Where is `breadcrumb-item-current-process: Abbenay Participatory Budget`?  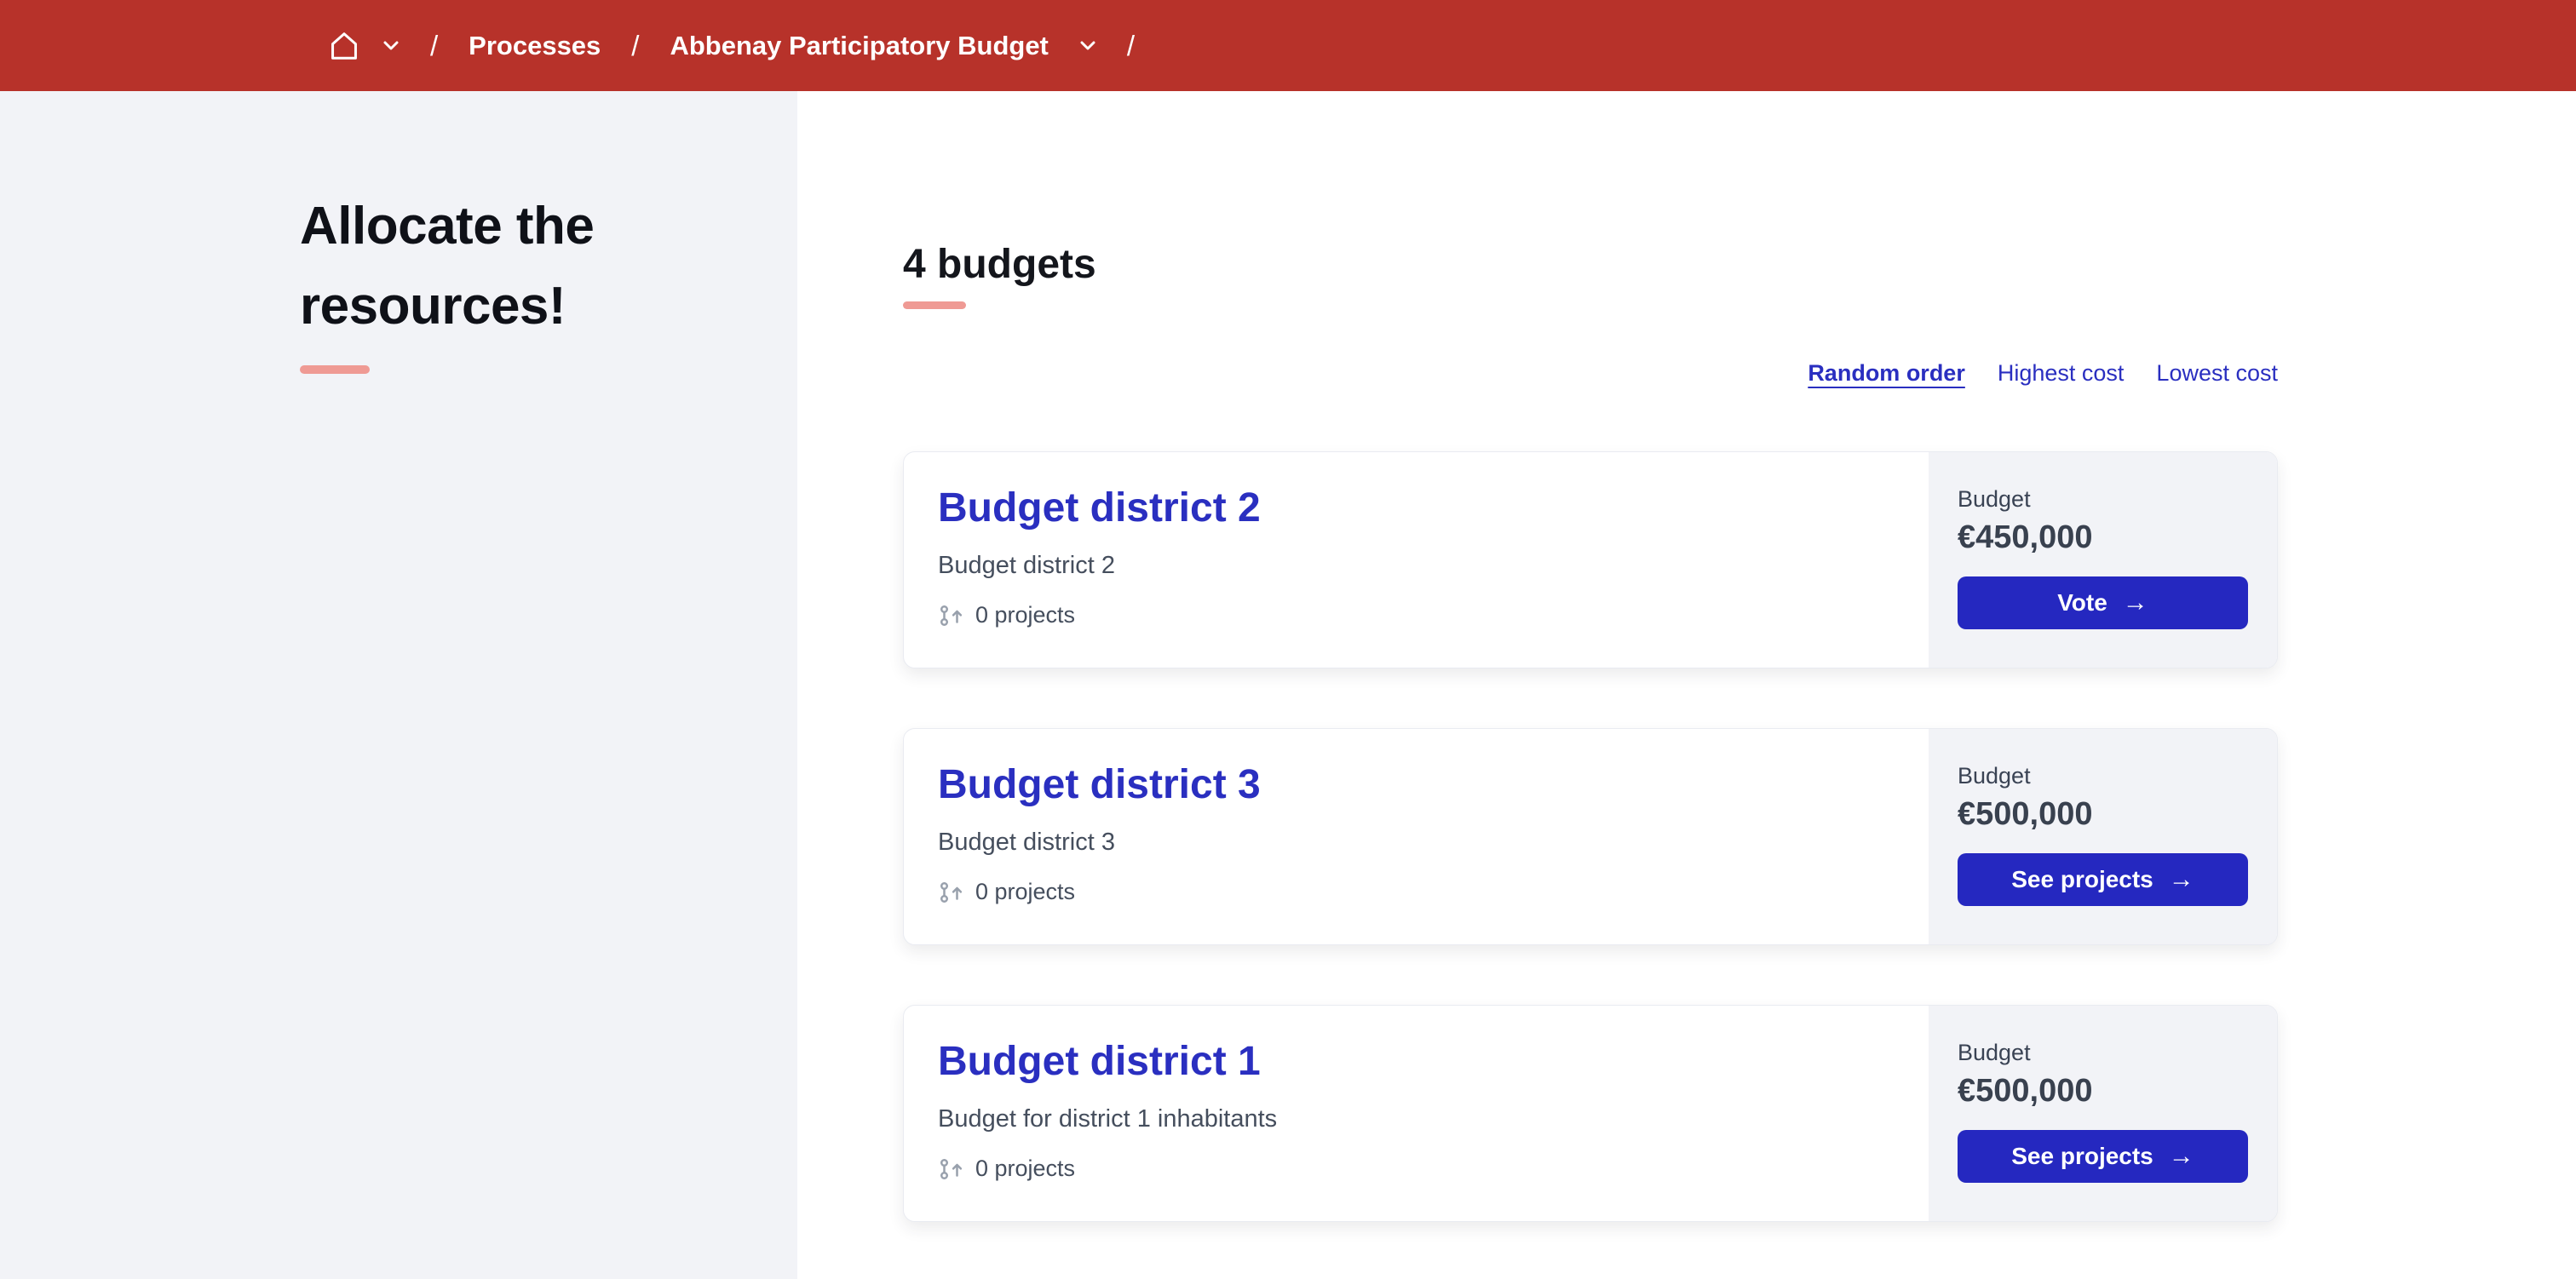 breadcrumb-item-current-process: Abbenay Participatory Budget is located at coordinates (859, 46).